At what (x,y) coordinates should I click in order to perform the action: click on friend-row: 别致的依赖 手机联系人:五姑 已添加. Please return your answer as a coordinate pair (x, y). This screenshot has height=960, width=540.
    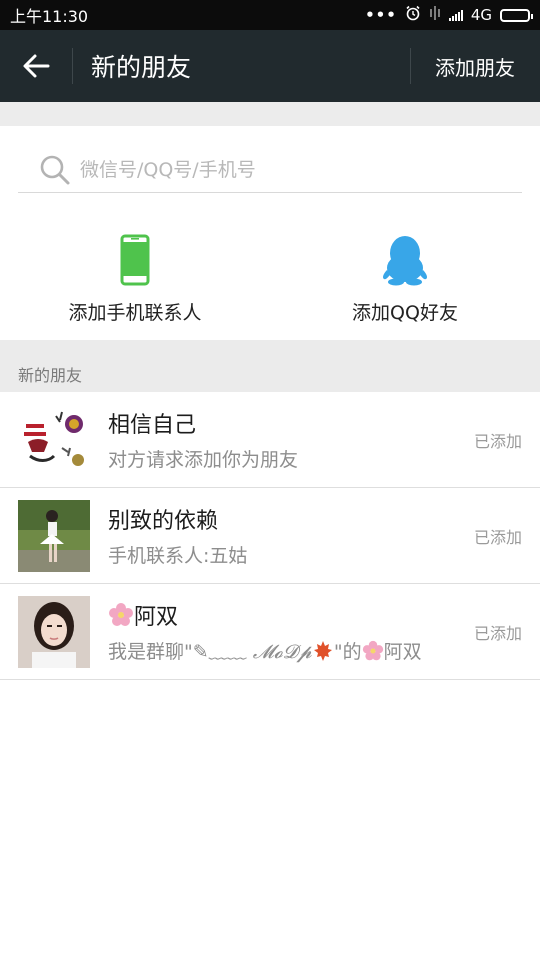
    Looking at the image, I should click on (270, 536).